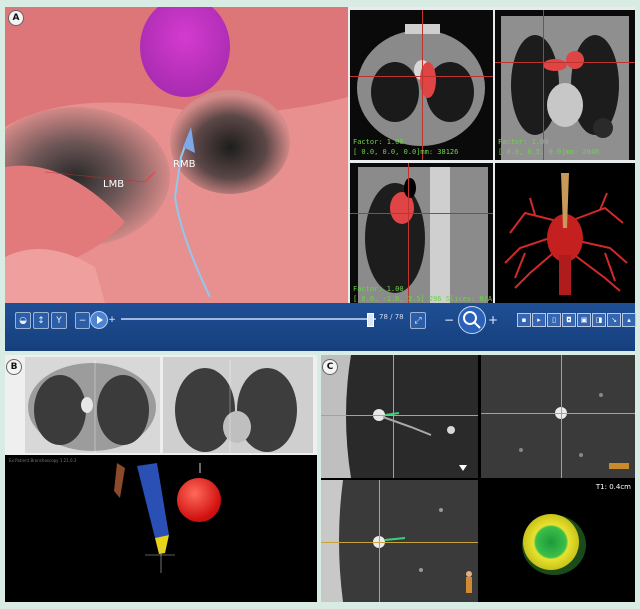 The image size is (640, 609). Describe the element at coordinates (406, 152) in the screenshot. I see `axial-coords-text: [ 0.0, 0.0, 0.0]mm: 38126` at that location.